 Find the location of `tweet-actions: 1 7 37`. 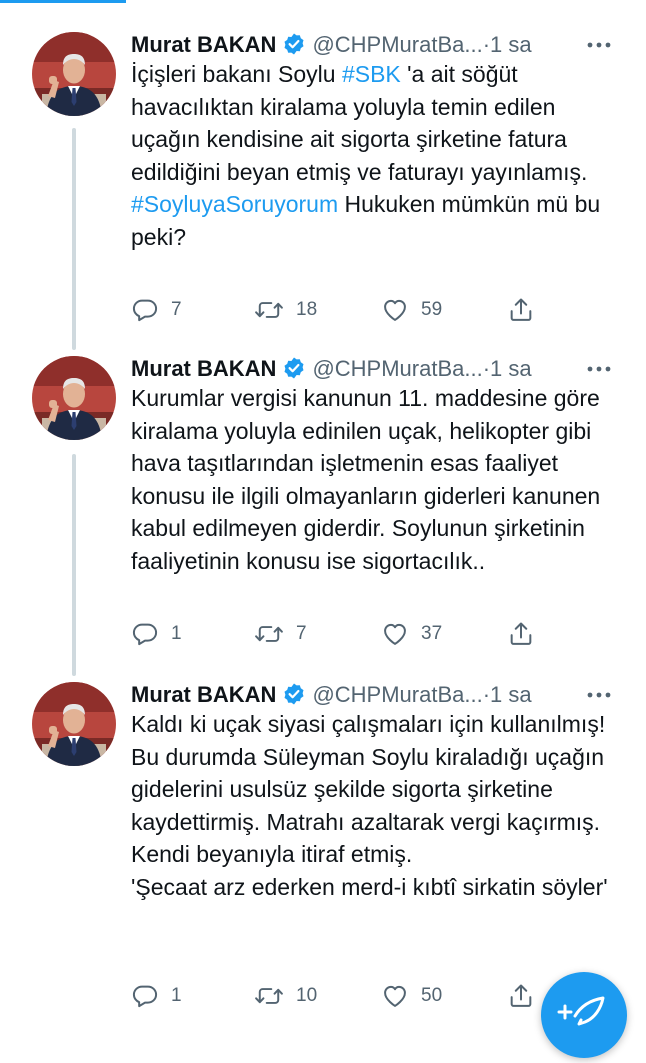

tweet-actions: 1 7 37 is located at coordinates (341, 634).